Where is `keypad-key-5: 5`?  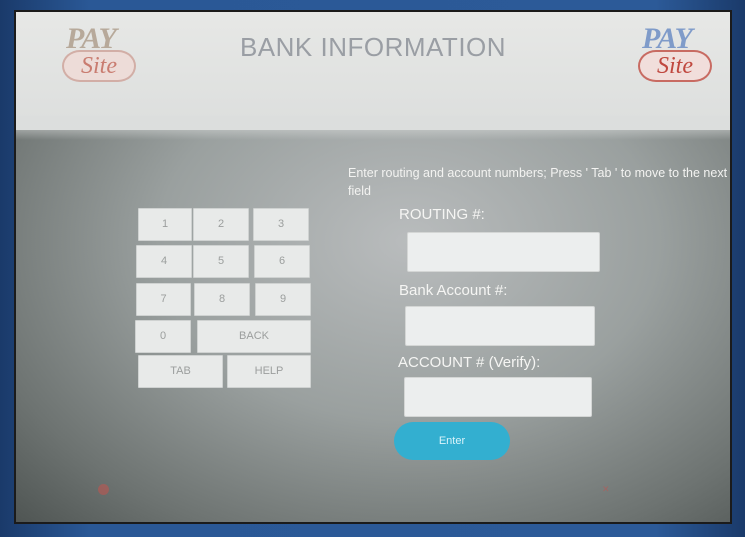
keypad-key-5: 5 is located at coordinates (221, 261).